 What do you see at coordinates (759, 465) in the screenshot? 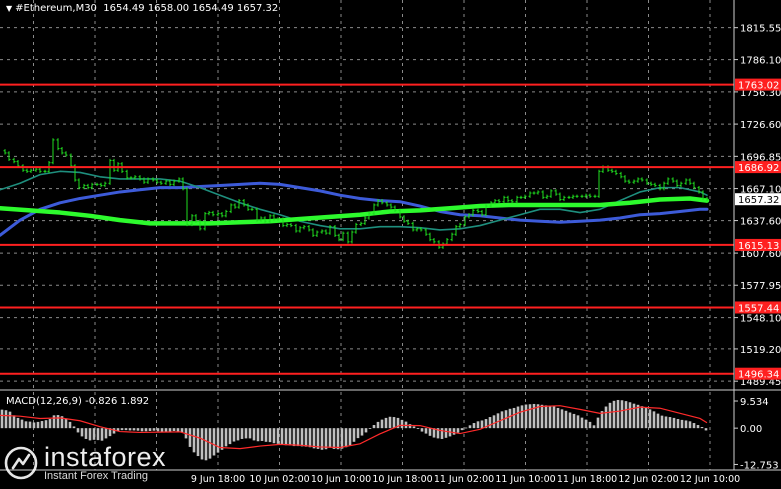
I see `macd-tick-label: -12.753` at bounding box center [759, 465].